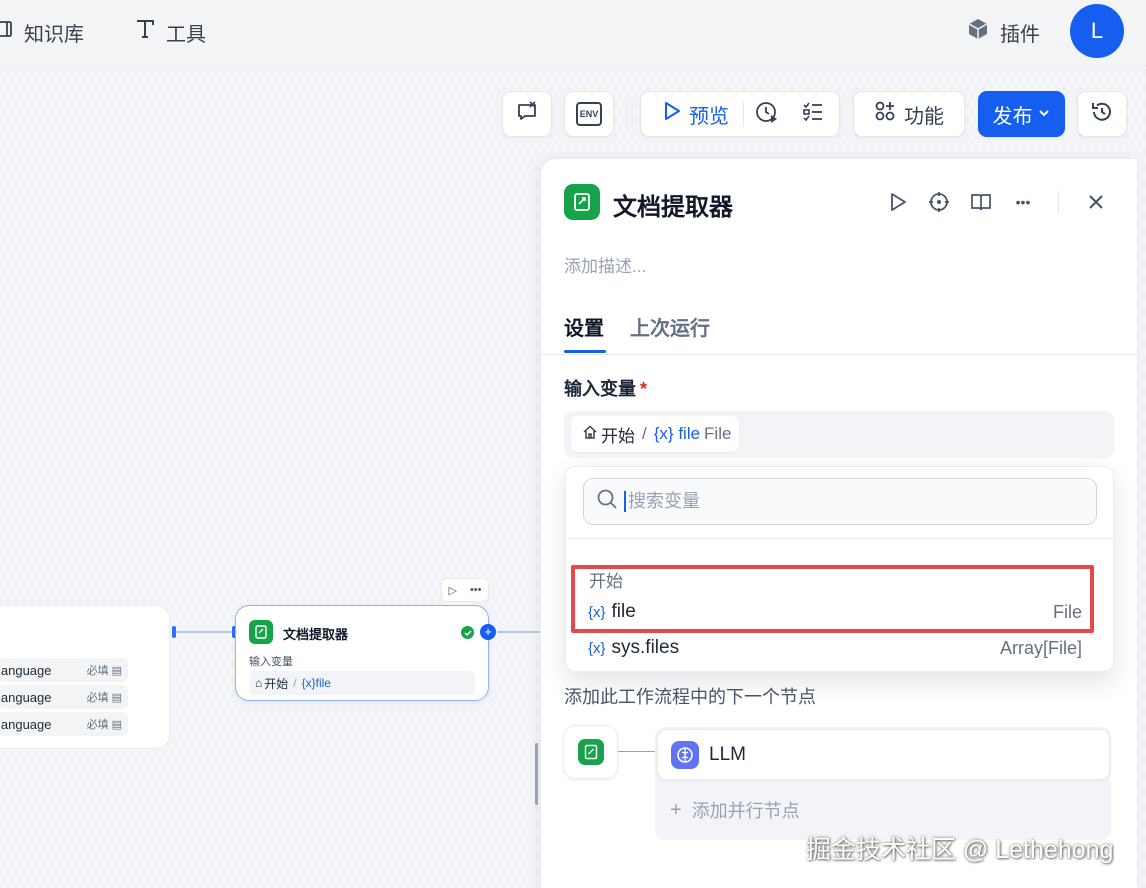 This screenshot has width=1146, height=888. Describe the element at coordinates (1040, 647) in the screenshot. I see `option-type: Array[File]` at that location.